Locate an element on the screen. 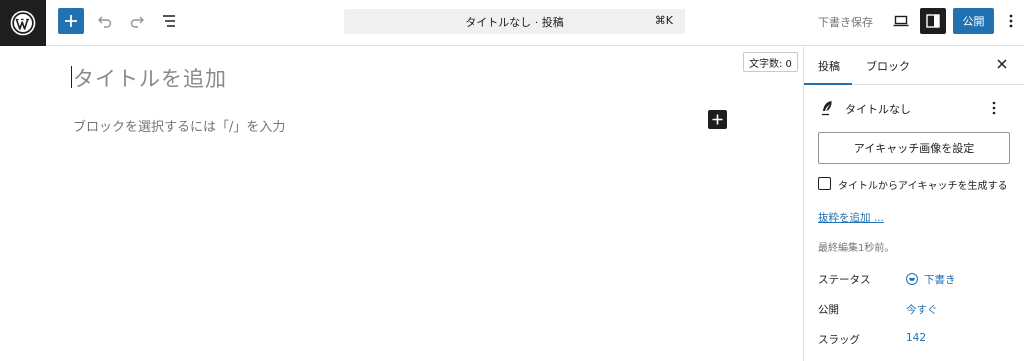 The width and height of the screenshot is (1024, 361). command-palette-bar: タイトルなし · 投稿 ⌘K is located at coordinates (514, 21).